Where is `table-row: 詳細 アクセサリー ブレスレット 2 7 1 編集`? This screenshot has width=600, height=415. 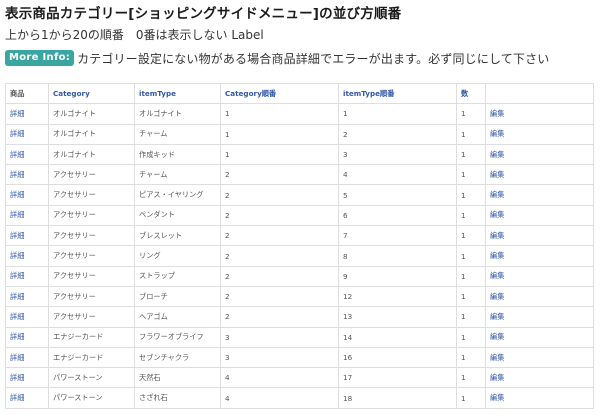
table-row: 詳細 アクセサリー ブレスレット 2 7 1 編集 is located at coordinates (299, 236).